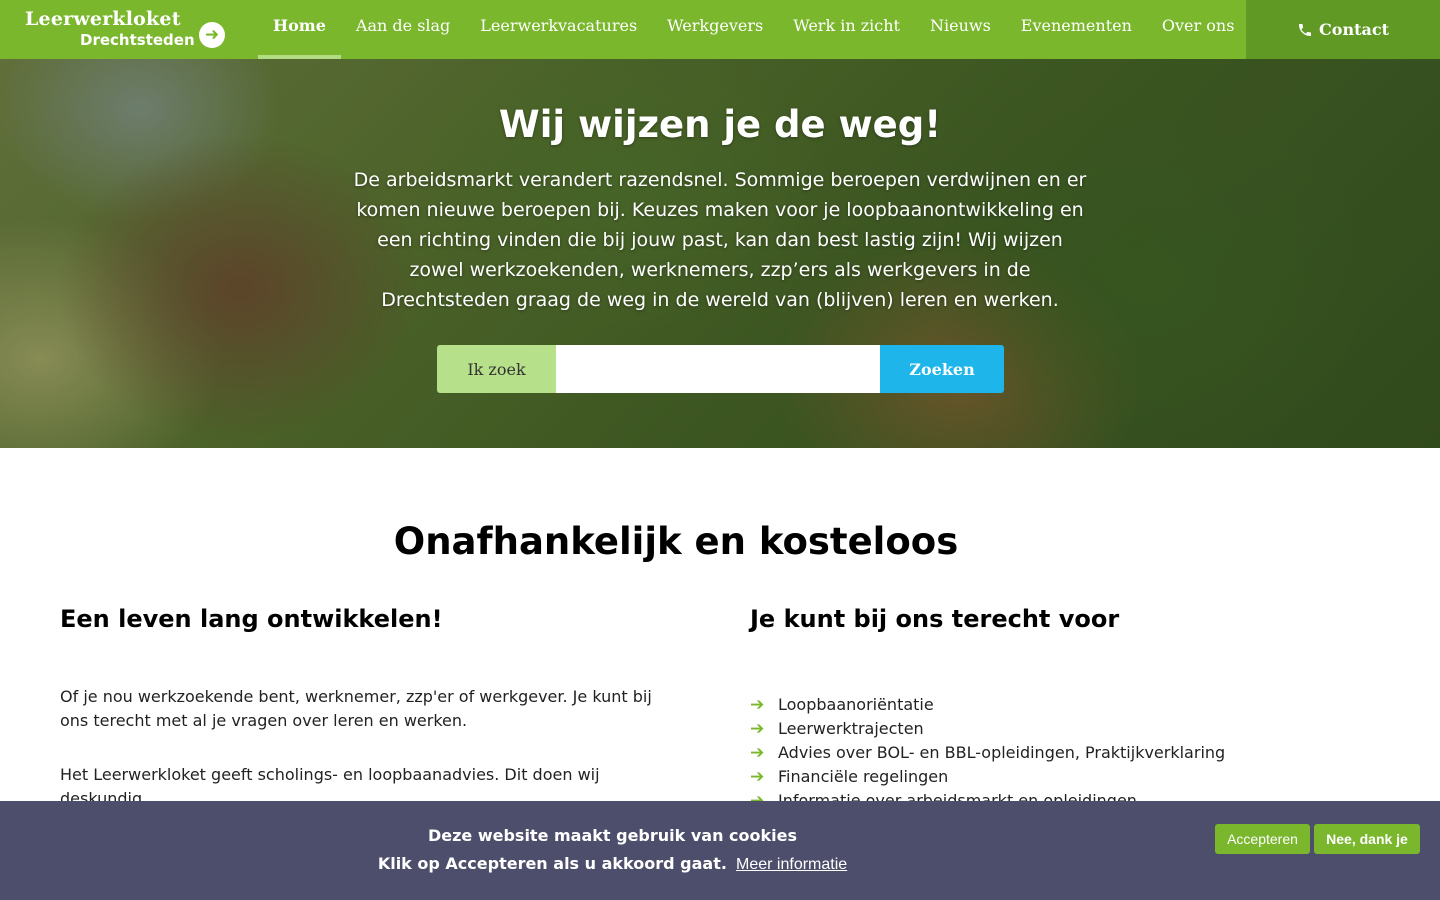 The image size is (1440, 900). What do you see at coordinates (1305, 29) in the screenshot?
I see `phone-icon` at bounding box center [1305, 29].